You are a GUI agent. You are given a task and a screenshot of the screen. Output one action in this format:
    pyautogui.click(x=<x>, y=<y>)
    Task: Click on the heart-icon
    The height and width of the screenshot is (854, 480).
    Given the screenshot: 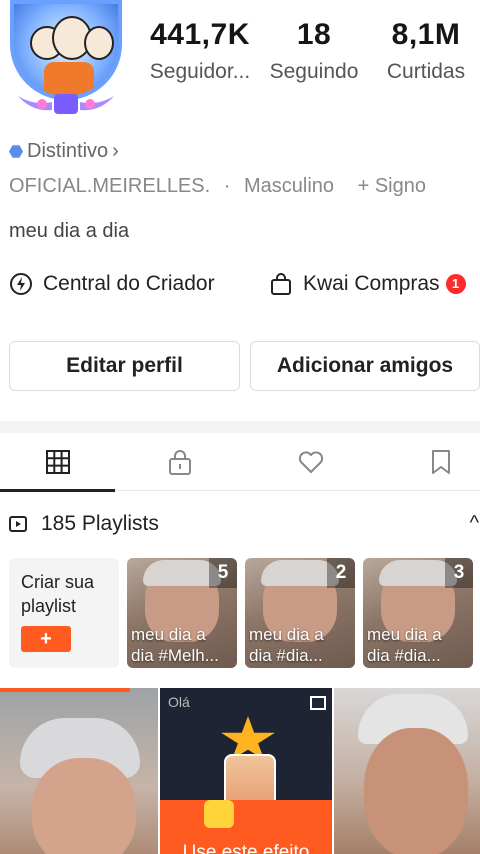 What is the action you would take?
    pyautogui.click(x=311, y=462)
    